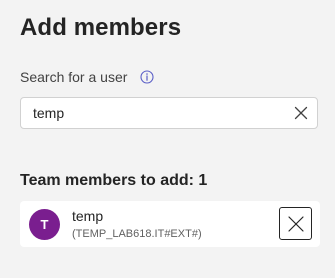 The height and width of the screenshot is (278, 335). I want to click on panel-title: Add members, so click(101, 27).